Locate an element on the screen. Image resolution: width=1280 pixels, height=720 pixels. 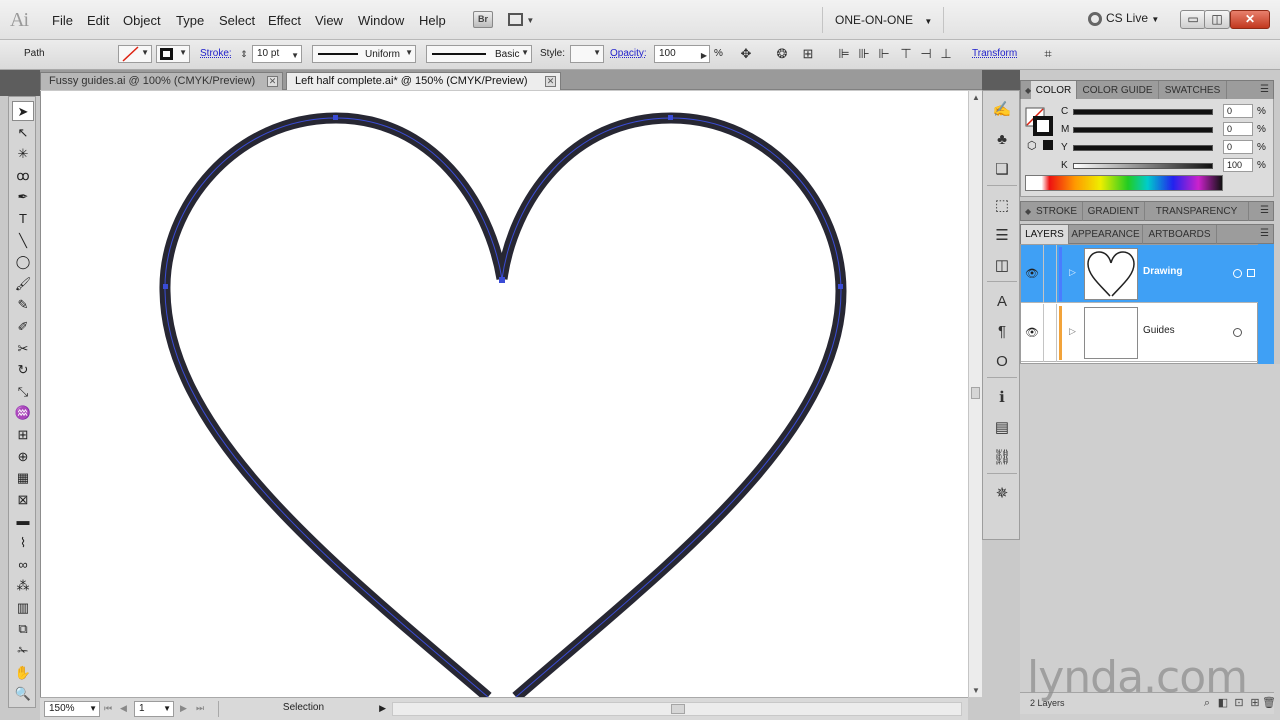
align-top-icon: ⊤ is located at coordinates (906, 54).